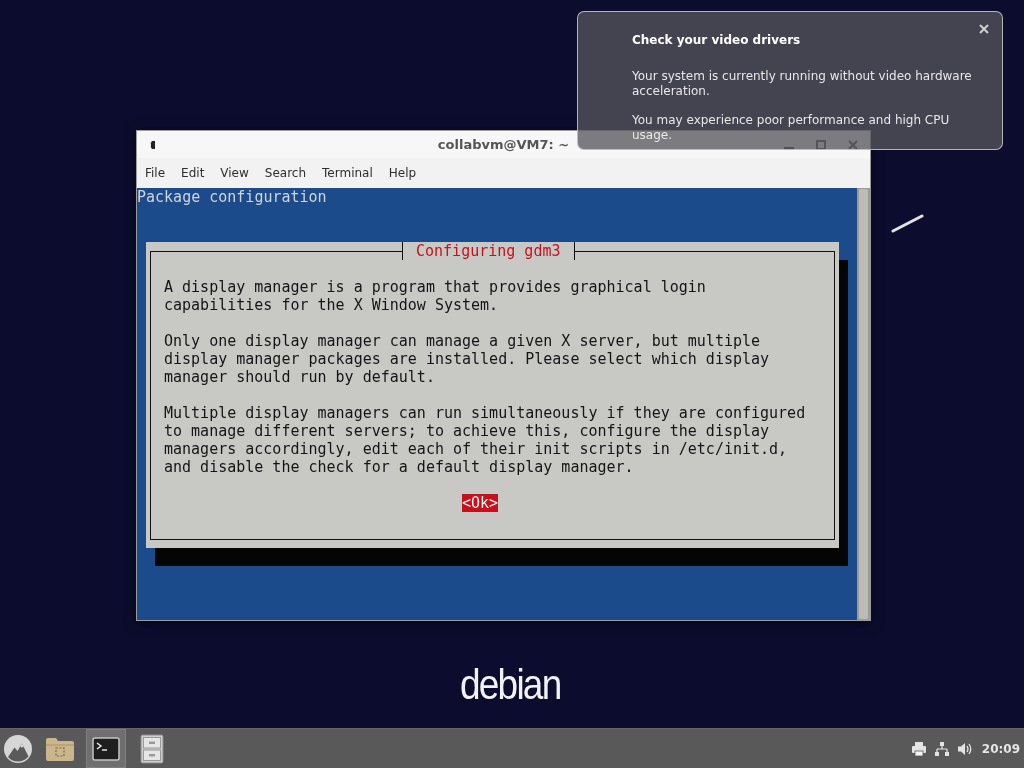 The width and height of the screenshot is (1024, 768). What do you see at coordinates (402, 173) in the screenshot?
I see `menu-item: Help` at bounding box center [402, 173].